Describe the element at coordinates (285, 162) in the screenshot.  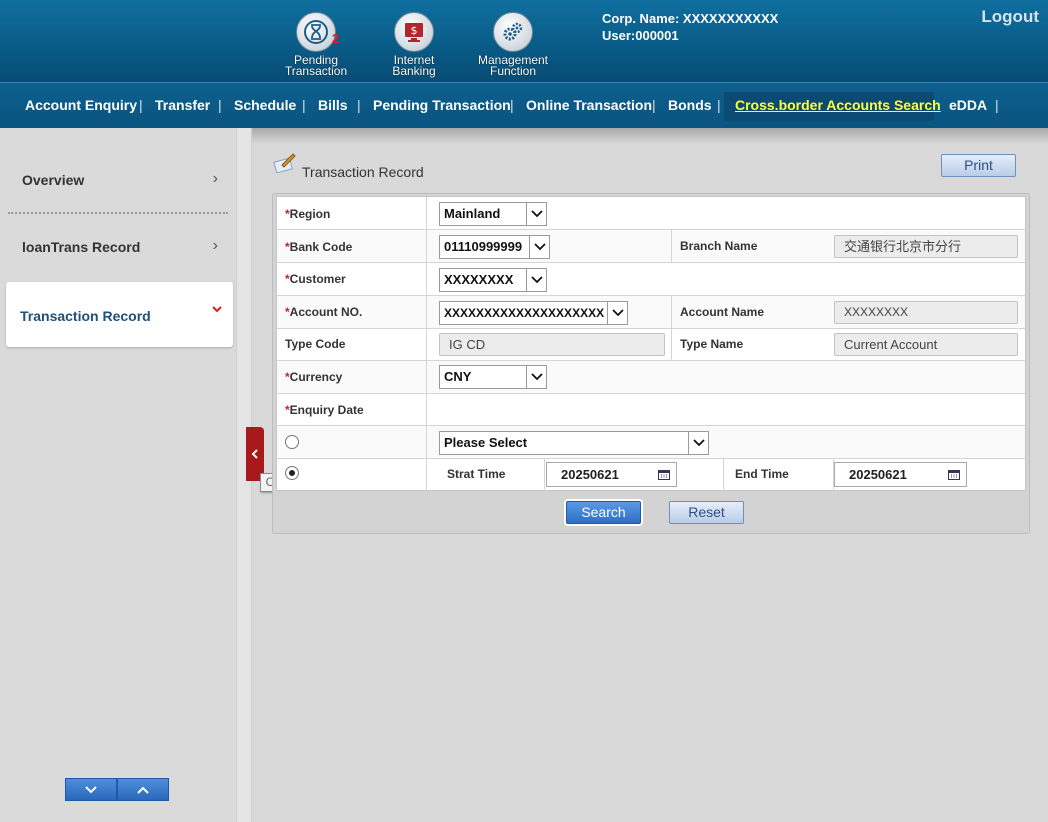
I see `pen-paper-icon` at that location.